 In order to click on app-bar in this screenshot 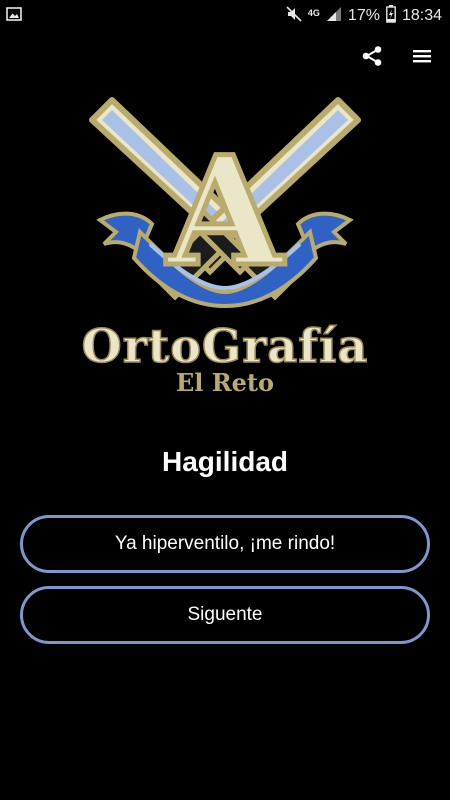, I will do `click(405, 56)`.